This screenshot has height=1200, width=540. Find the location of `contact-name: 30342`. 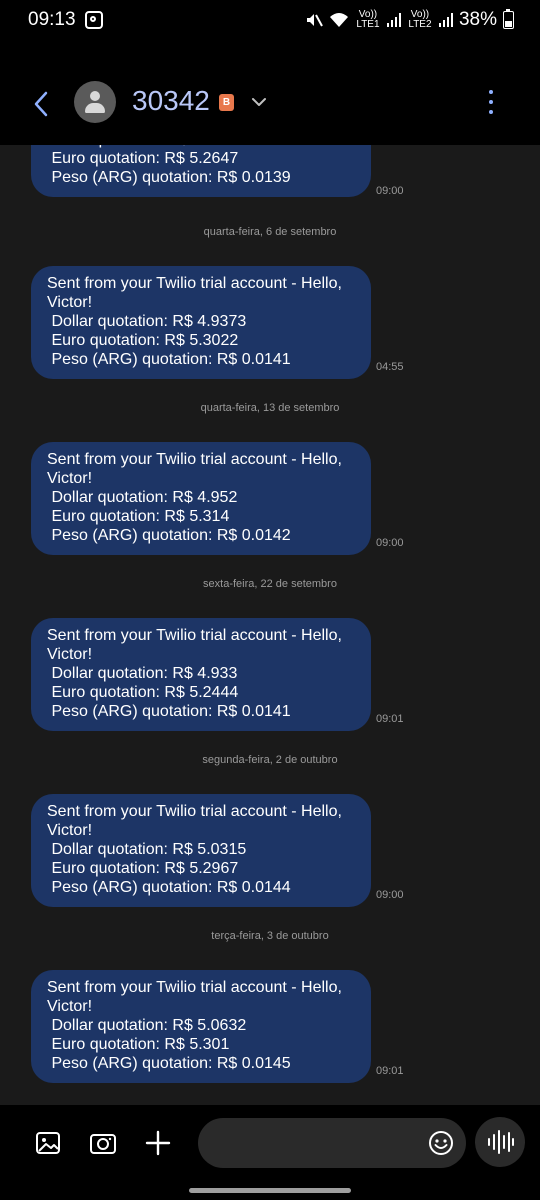

contact-name: 30342 is located at coordinates (171, 101).